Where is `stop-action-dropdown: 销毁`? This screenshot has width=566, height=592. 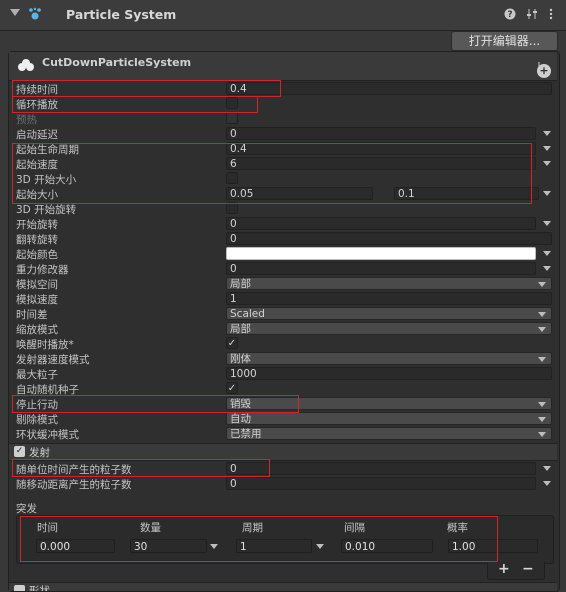
stop-action-dropdown: 销毁 is located at coordinates (389, 403).